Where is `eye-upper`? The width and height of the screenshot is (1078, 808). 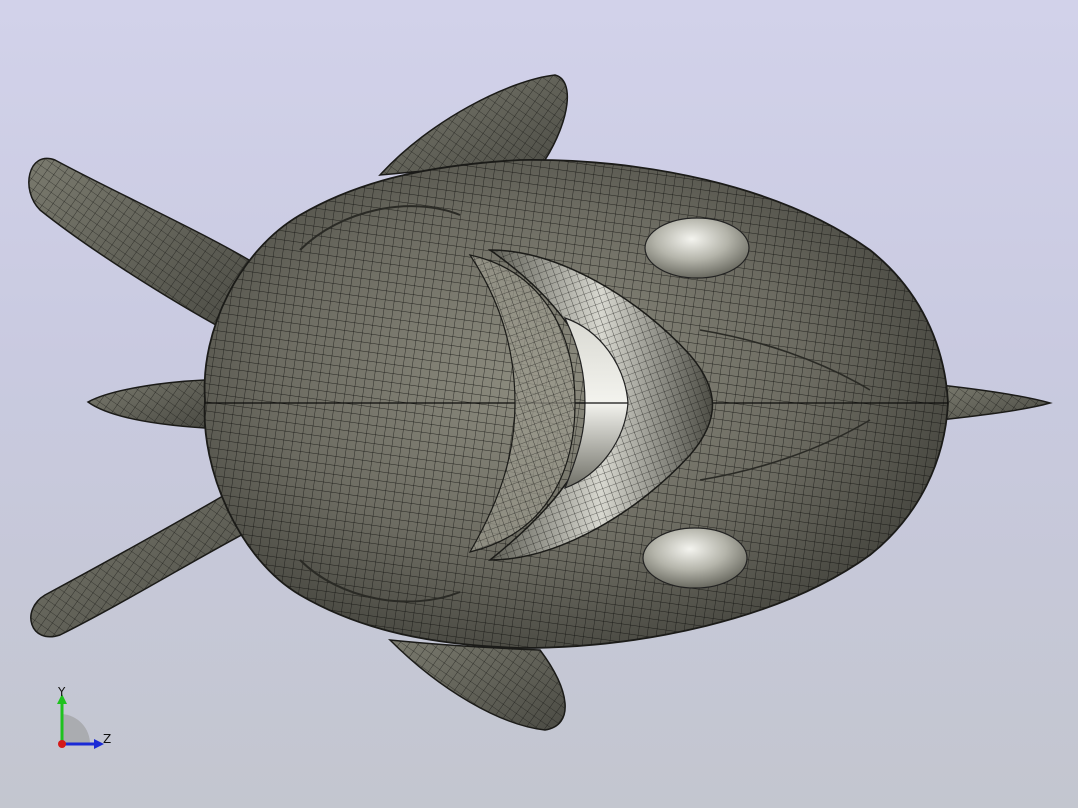 eye-upper is located at coordinates (697, 248).